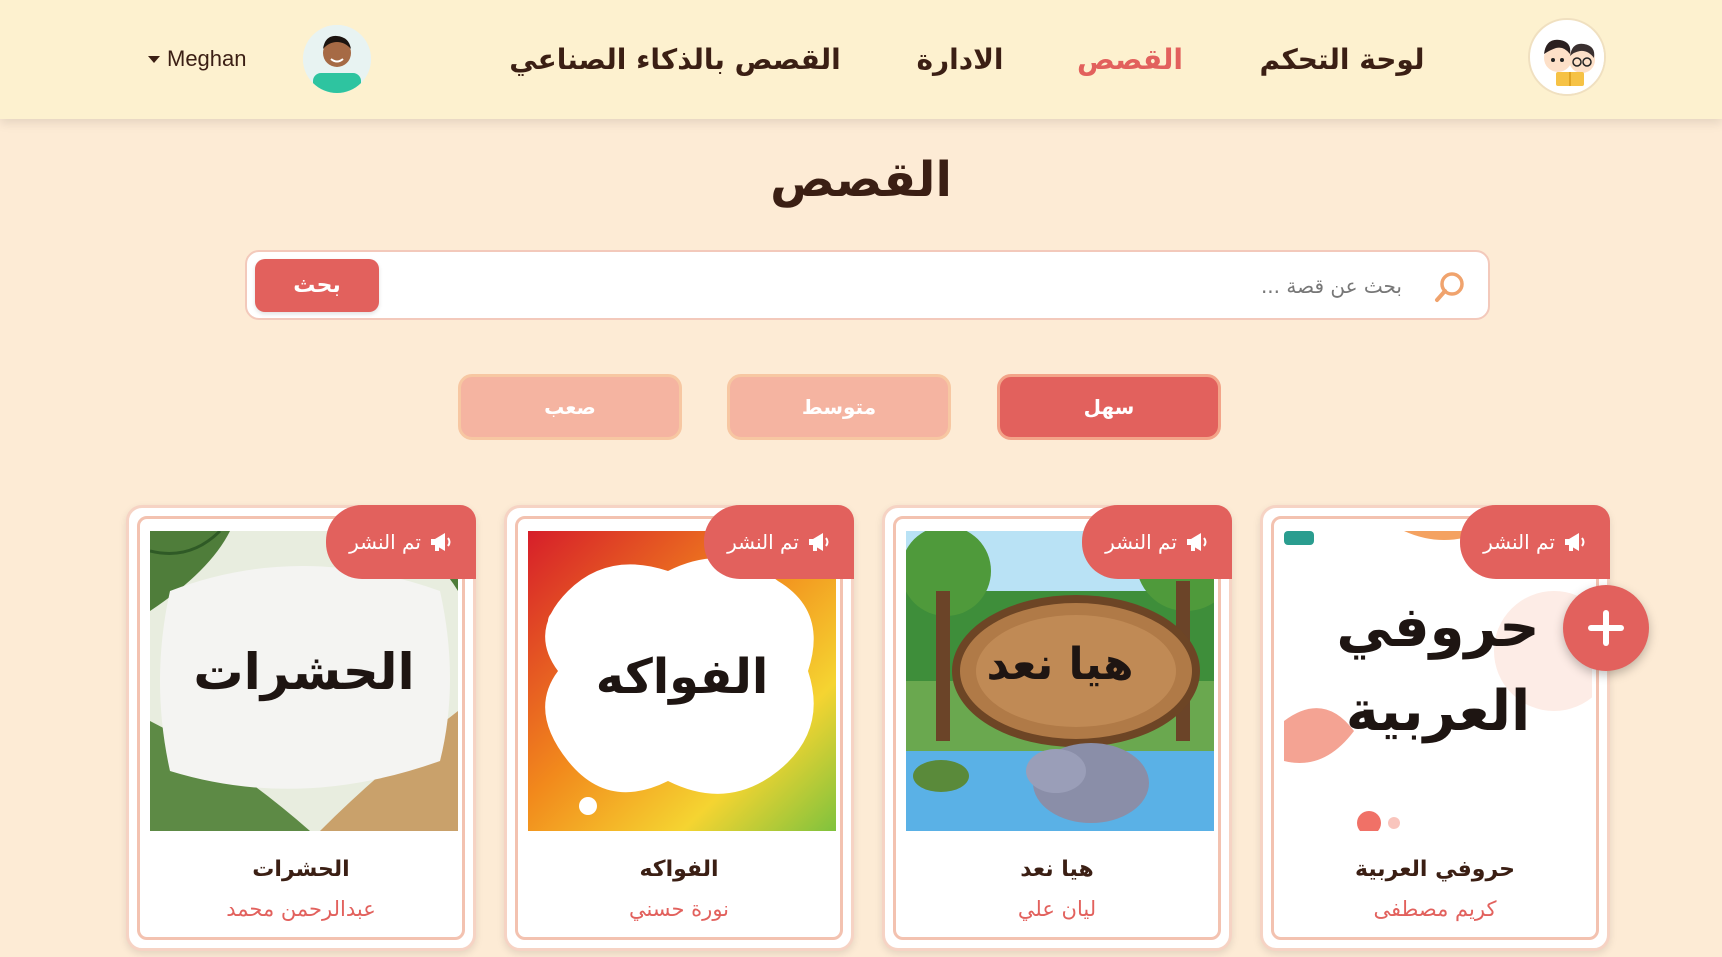  What do you see at coordinates (301, 909) in the screenshot?
I see `story-author: عبدالرحمن محمد` at bounding box center [301, 909].